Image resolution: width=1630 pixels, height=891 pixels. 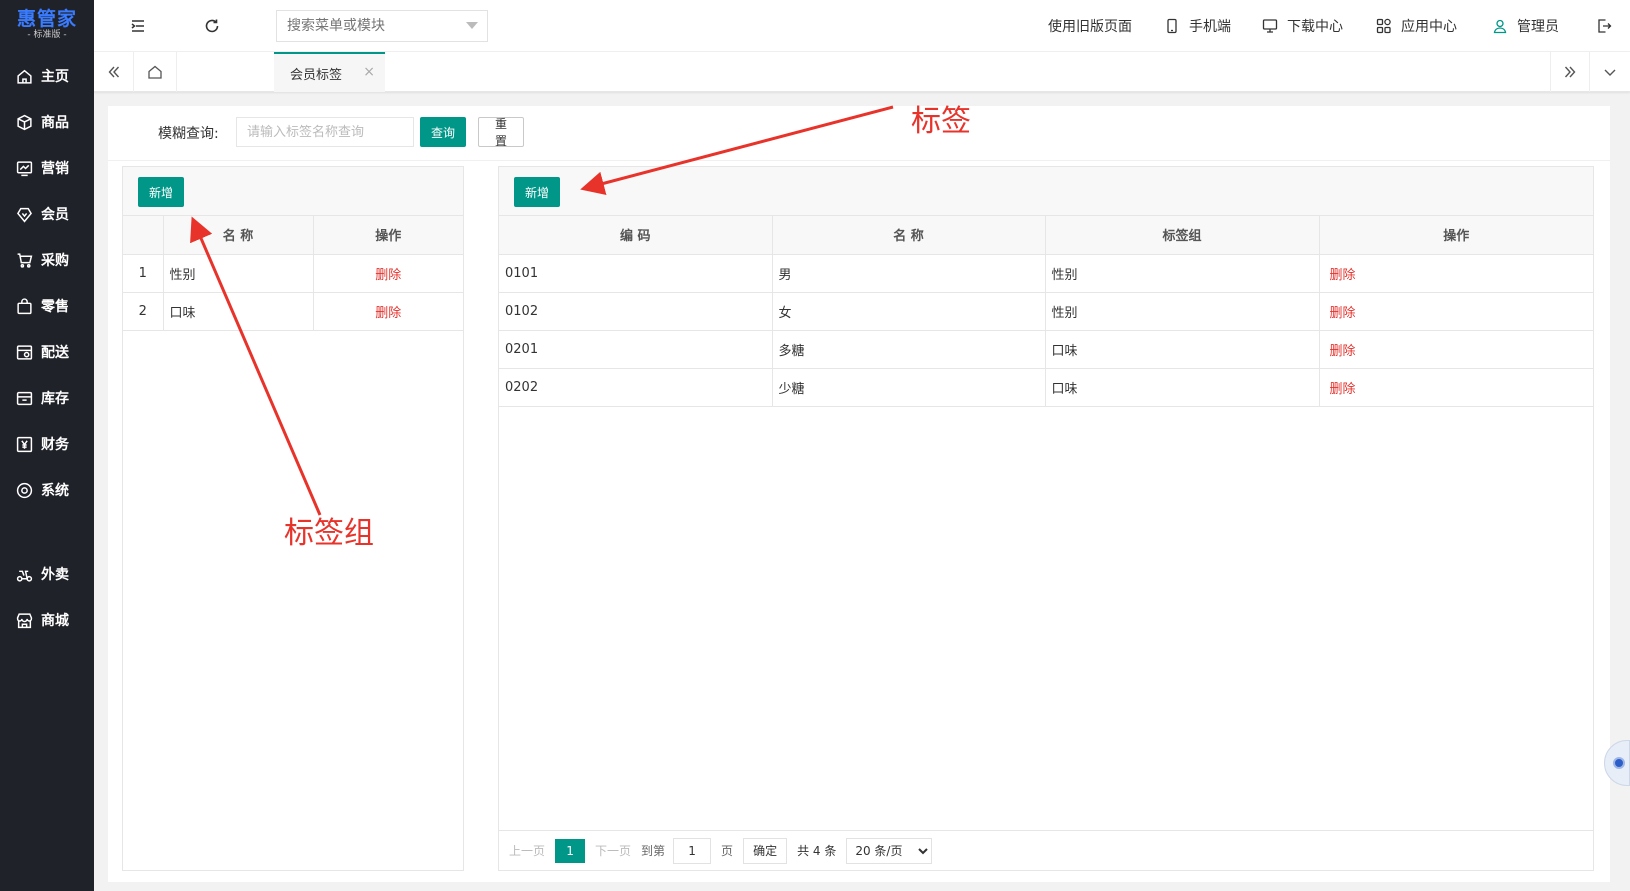 What do you see at coordinates (1610, 72) in the screenshot?
I see `tab-menu-chevron-down-icon` at bounding box center [1610, 72].